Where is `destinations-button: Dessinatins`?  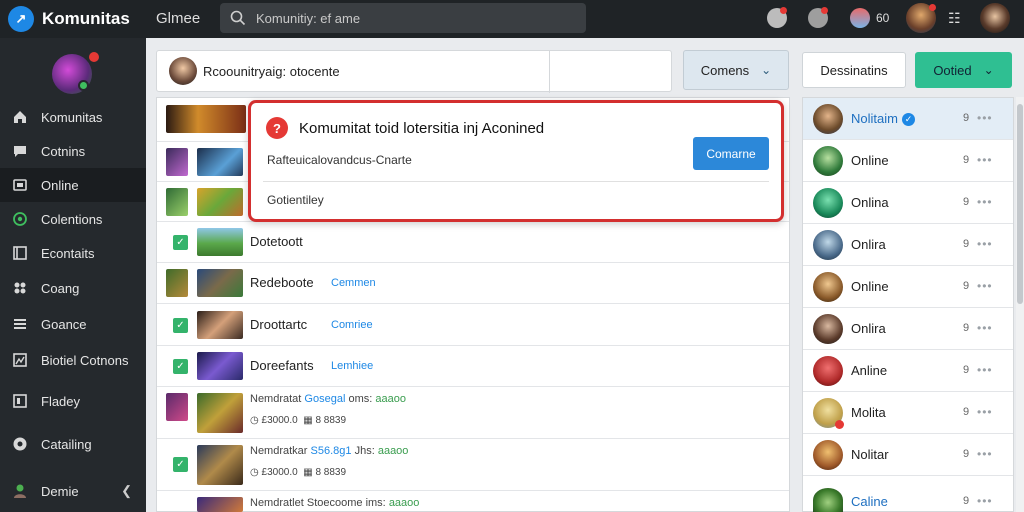 destinations-button: Dessinatins is located at coordinates (854, 70).